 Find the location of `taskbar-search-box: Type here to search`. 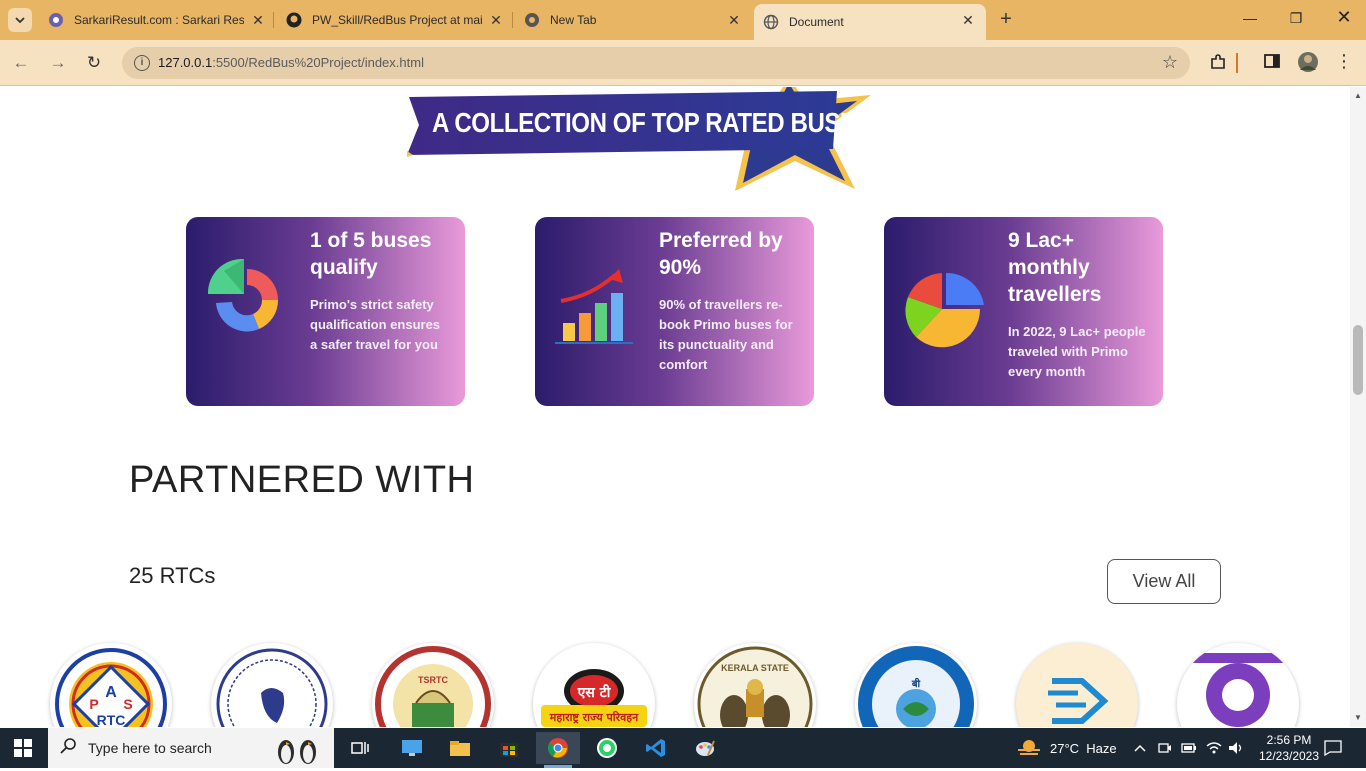

taskbar-search-box: Type here to search is located at coordinates (191, 748).